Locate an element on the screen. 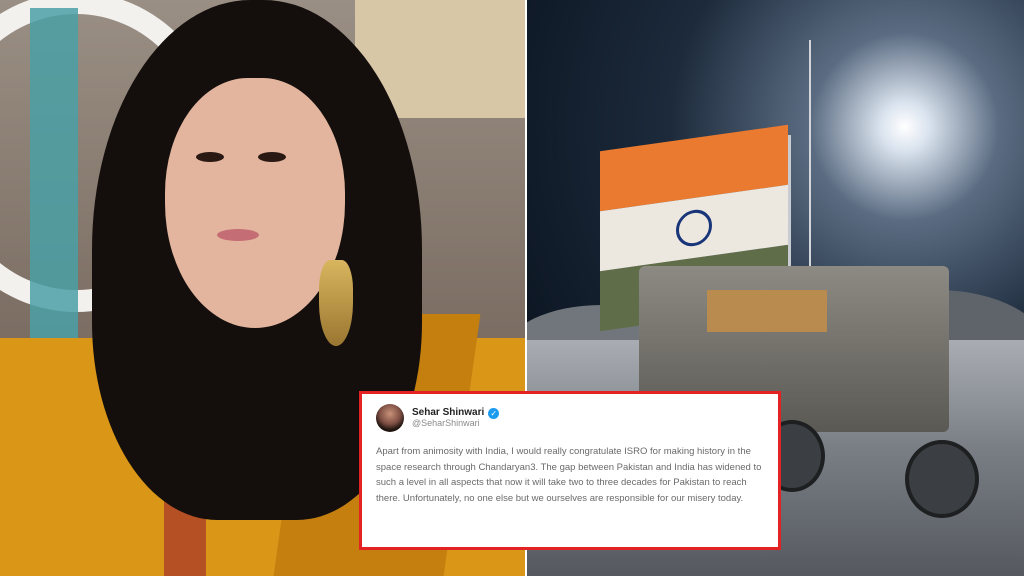 This screenshot has height=576, width=1024. lips is located at coordinates (238, 235).